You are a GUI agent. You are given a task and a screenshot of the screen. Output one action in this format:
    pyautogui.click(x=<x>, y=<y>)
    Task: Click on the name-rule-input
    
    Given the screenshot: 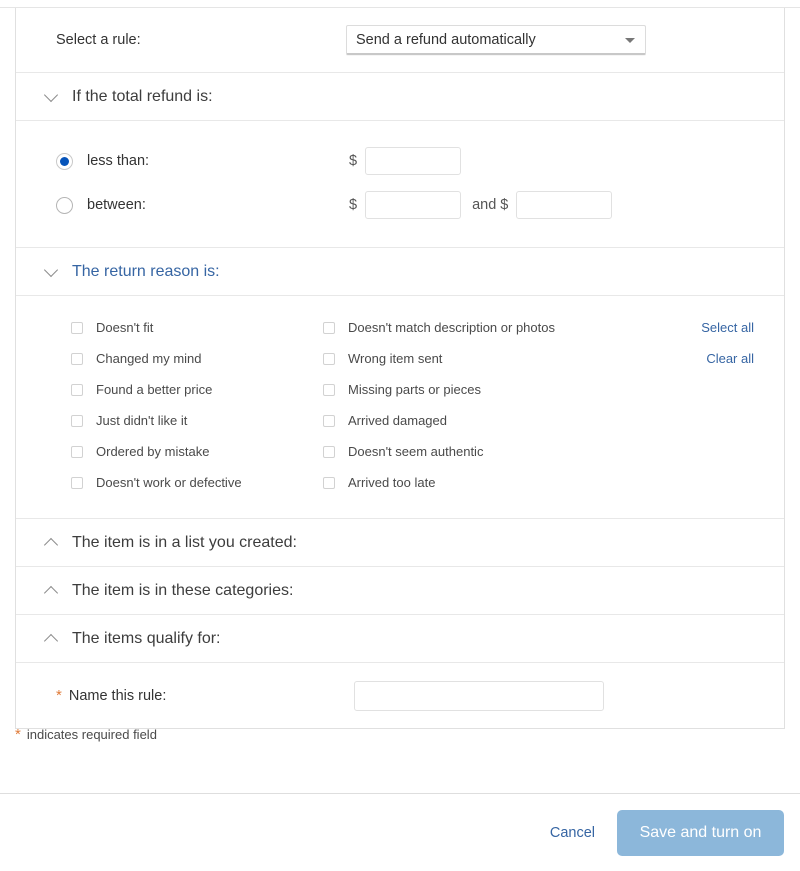 What is the action you would take?
    pyautogui.click(x=479, y=695)
    